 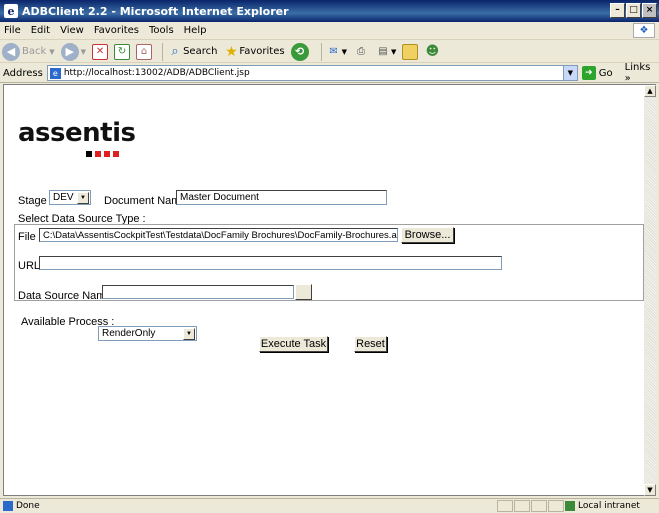 I want to click on page-icon: e, so click(x=55, y=73).